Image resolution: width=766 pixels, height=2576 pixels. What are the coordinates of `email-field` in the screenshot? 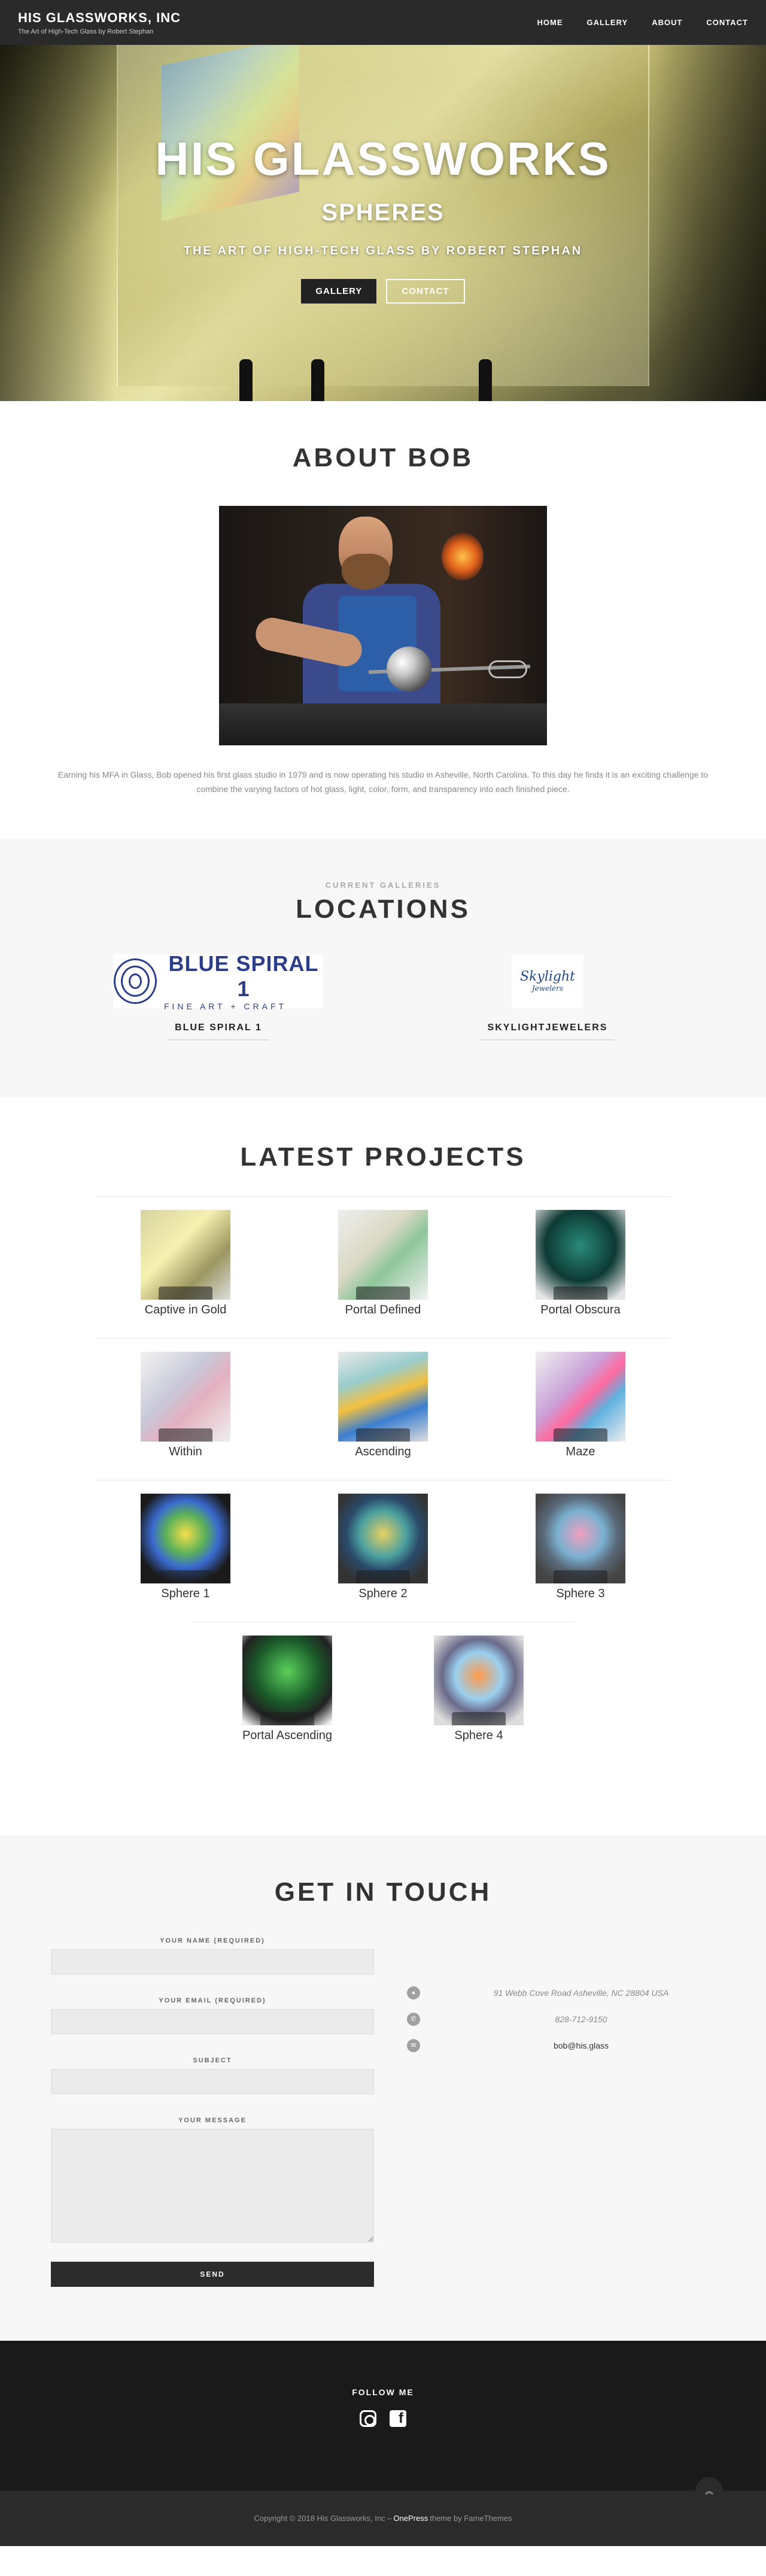 It's located at (212, 2021).